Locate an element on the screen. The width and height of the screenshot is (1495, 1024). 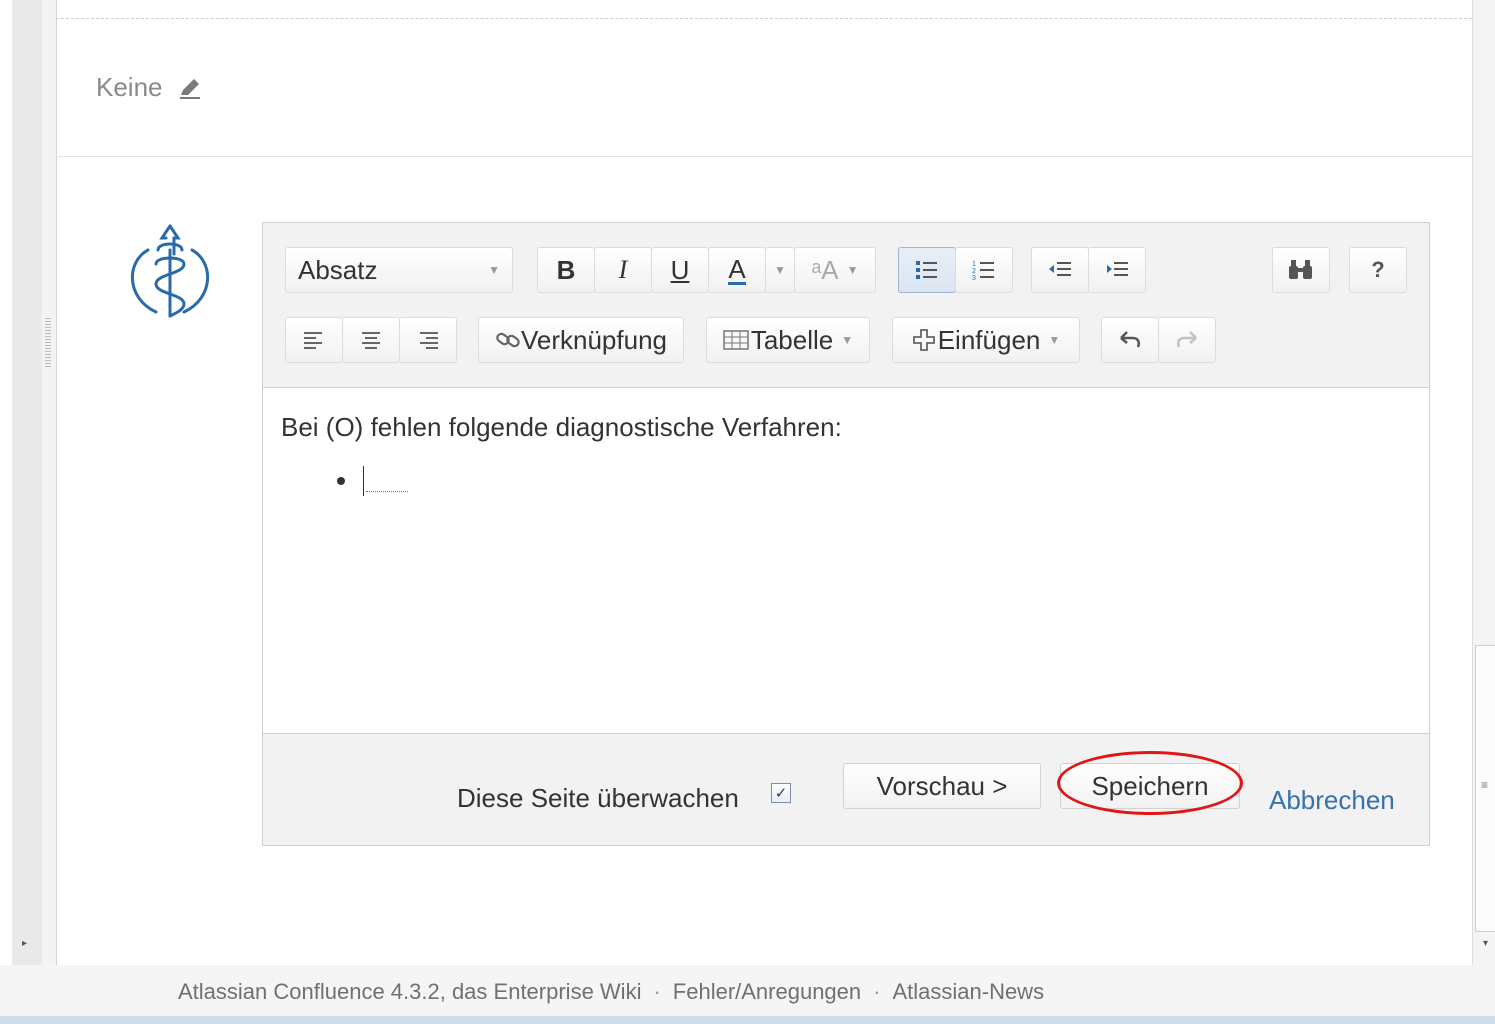
link-label: Verknüpfung is located at coordinates (593, 339).